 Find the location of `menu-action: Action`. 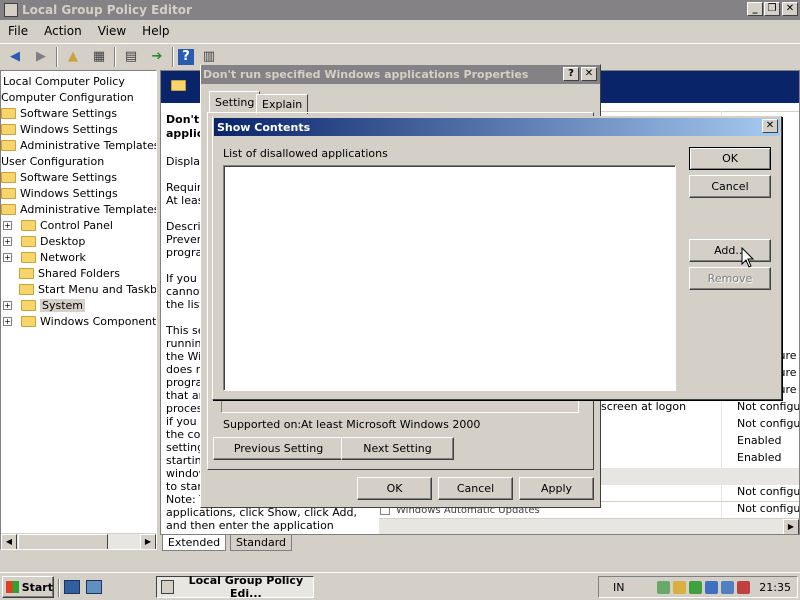

menu-action: Action is located at coordinates (63, 31).